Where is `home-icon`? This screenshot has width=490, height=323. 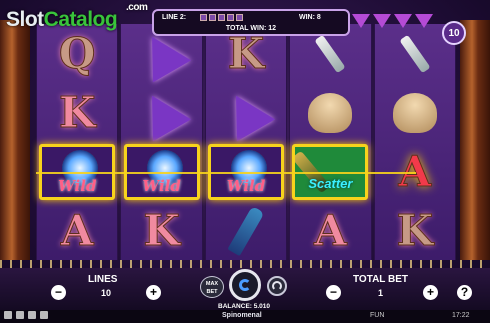
home-icon is located at coordinates (20, 315).